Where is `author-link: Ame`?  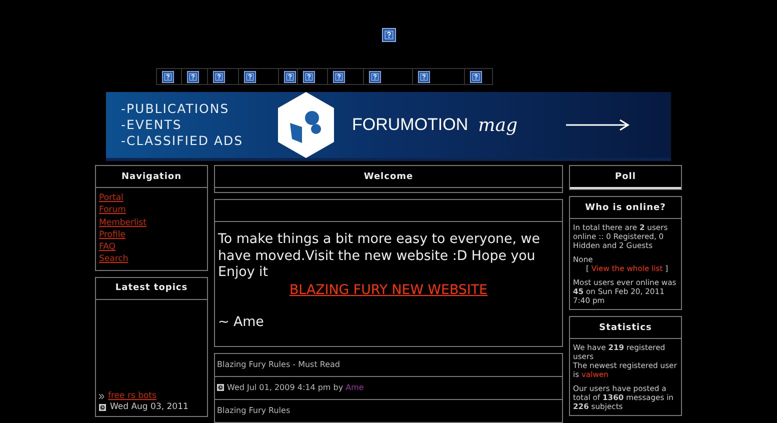 author-link: Ame is located at coordinates (355, 387).